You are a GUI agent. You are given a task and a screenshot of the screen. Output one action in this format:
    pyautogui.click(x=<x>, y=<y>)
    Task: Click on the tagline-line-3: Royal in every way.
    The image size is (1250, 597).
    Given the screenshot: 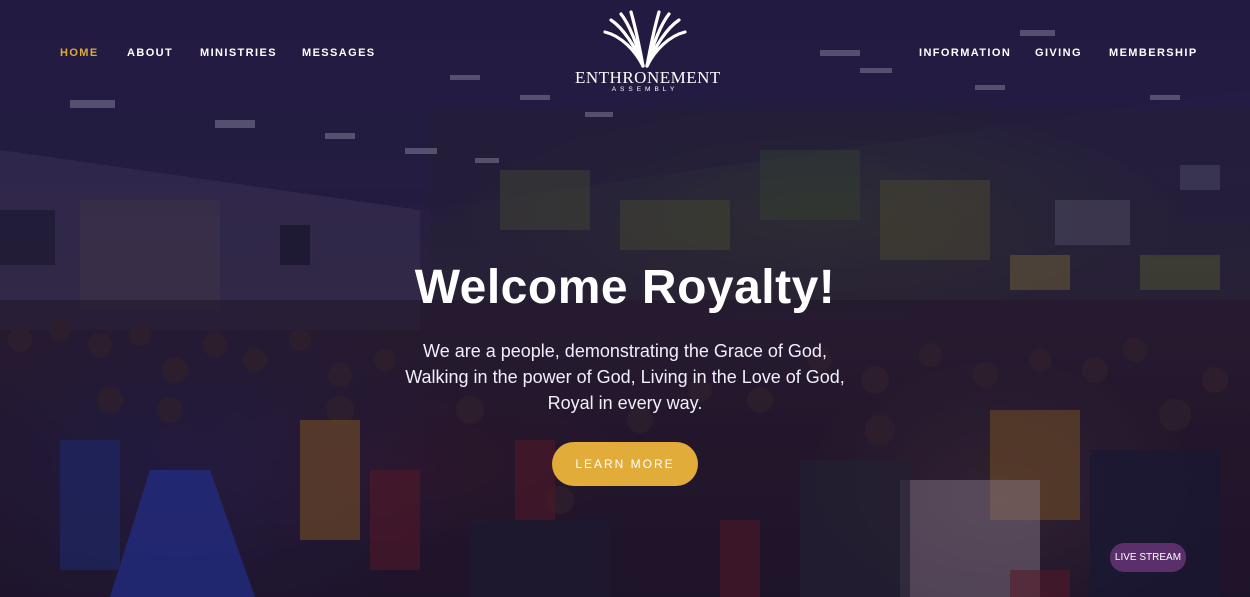 What is the action you would take?
    pyautogui.click(x=625, y=403)
    